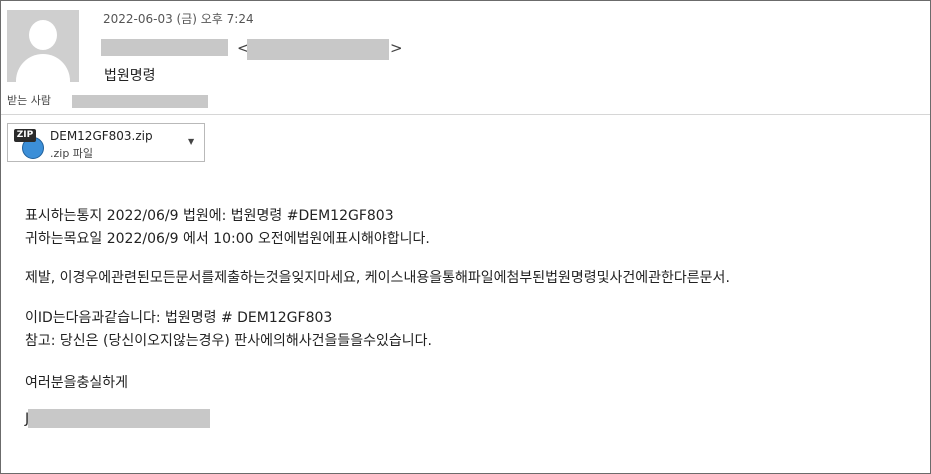  What do you see at coordinates (29, 143) in the screenshot?
I see `zip-file-icon: ZIP` at bounding box center [29, 143].